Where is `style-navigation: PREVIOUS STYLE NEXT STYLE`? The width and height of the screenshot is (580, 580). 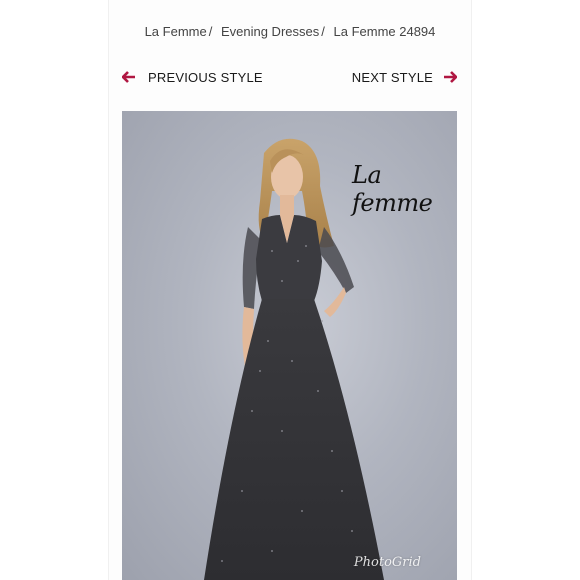 style-navigation: PREVIOUS STYLE NEXT STYLE is located at coordinates (289, 77).